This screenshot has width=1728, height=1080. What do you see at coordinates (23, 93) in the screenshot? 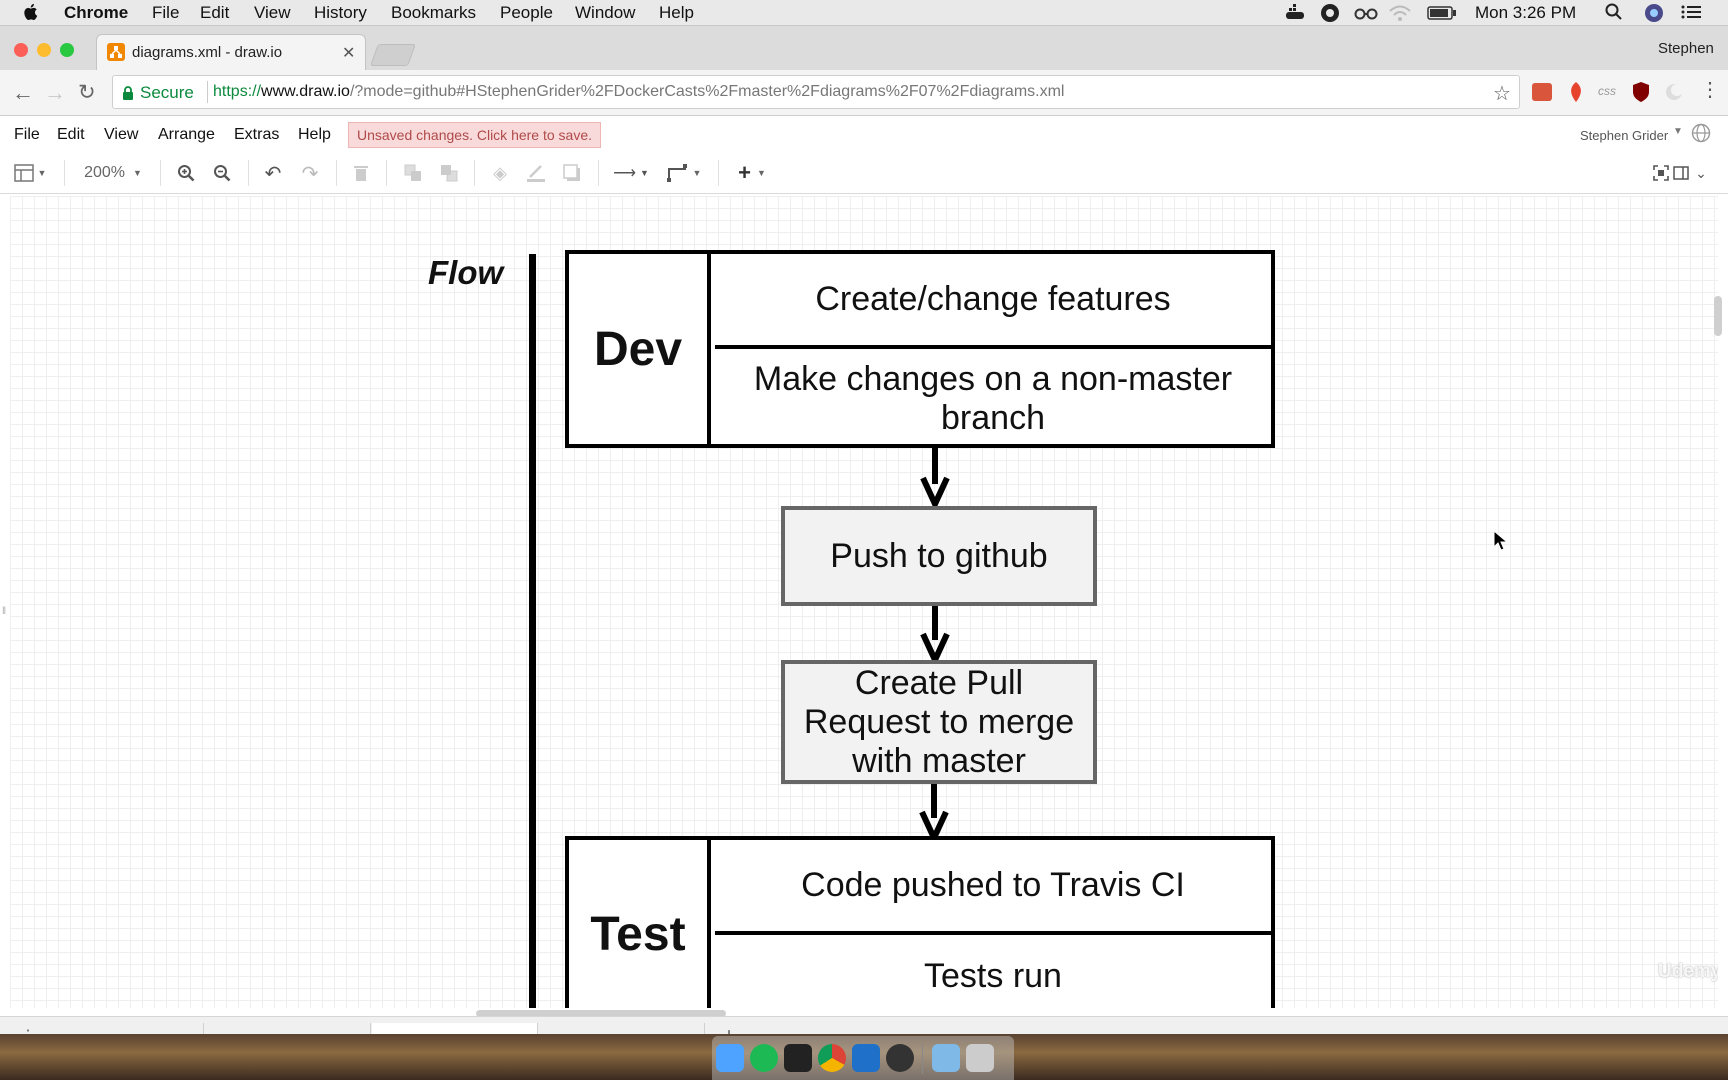
I see `back-arrow-icon: ←` at bounding box center [23, 93].